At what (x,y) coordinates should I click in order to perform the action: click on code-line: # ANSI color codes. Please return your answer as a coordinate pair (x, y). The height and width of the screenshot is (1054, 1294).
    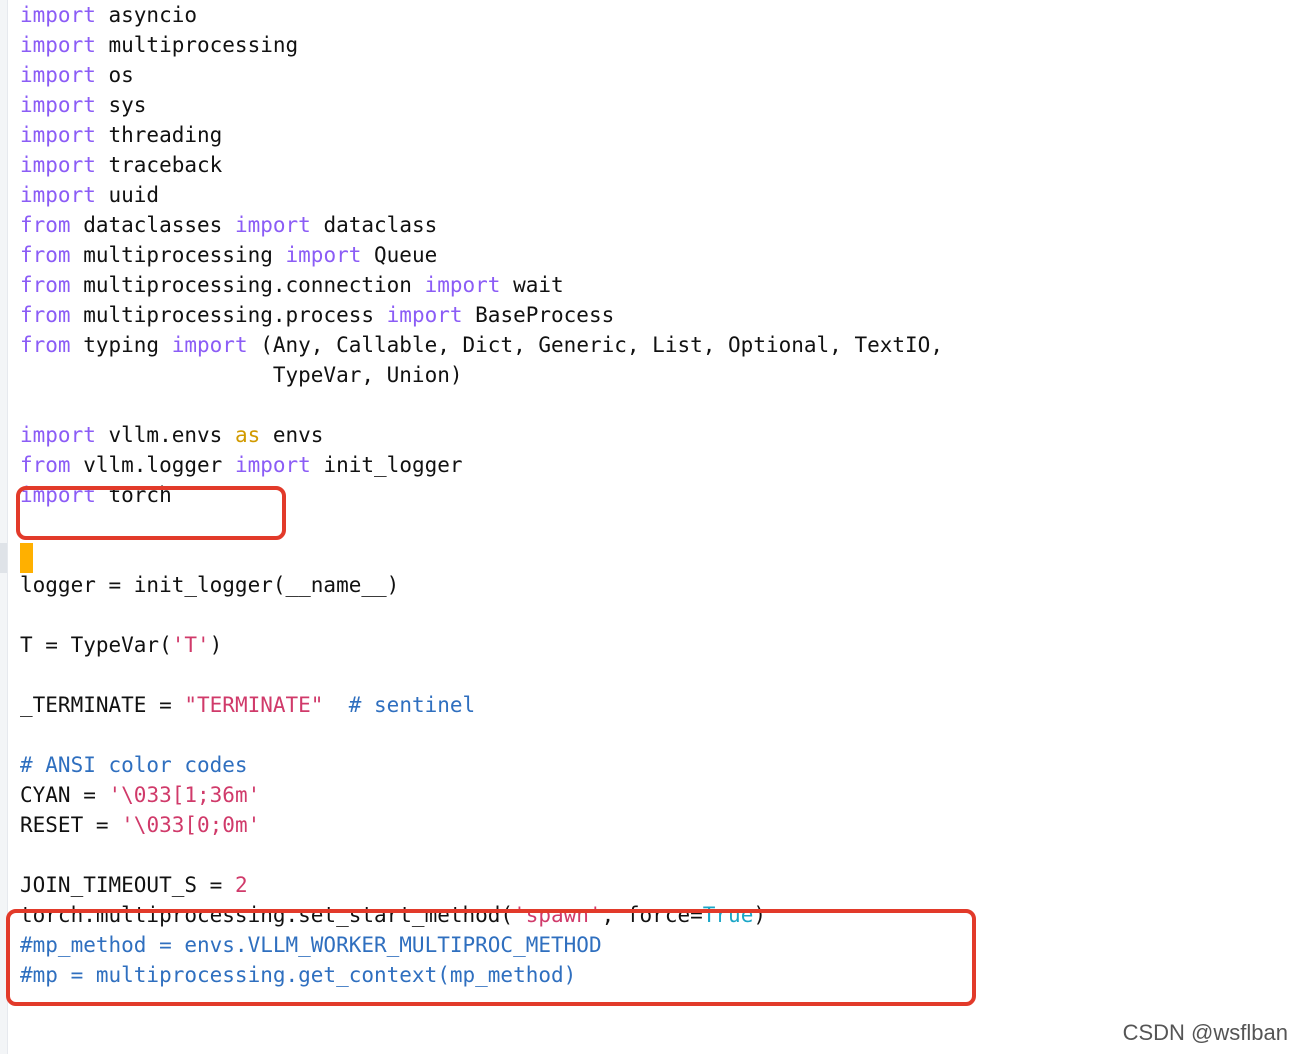
    Looking at the image, I should click on (481, 765).